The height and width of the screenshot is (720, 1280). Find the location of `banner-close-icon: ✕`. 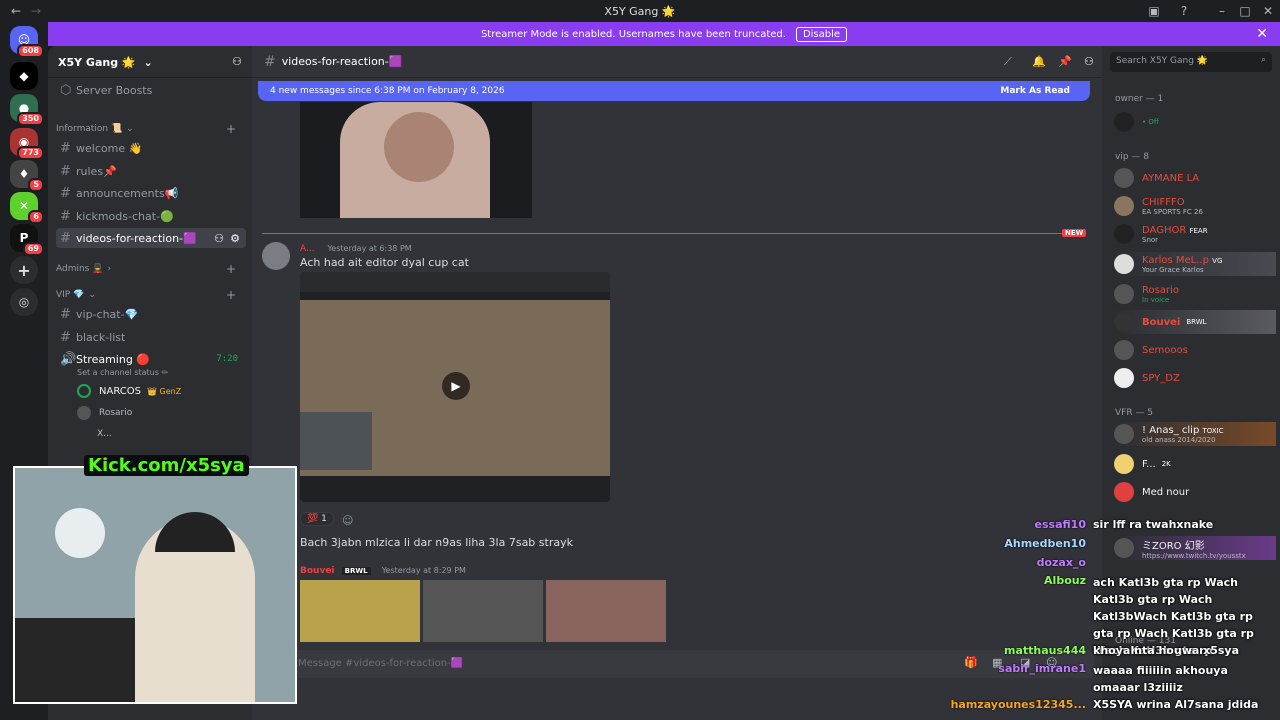

banner-close-icon: ✕ is located at coordinates (1262, 34).